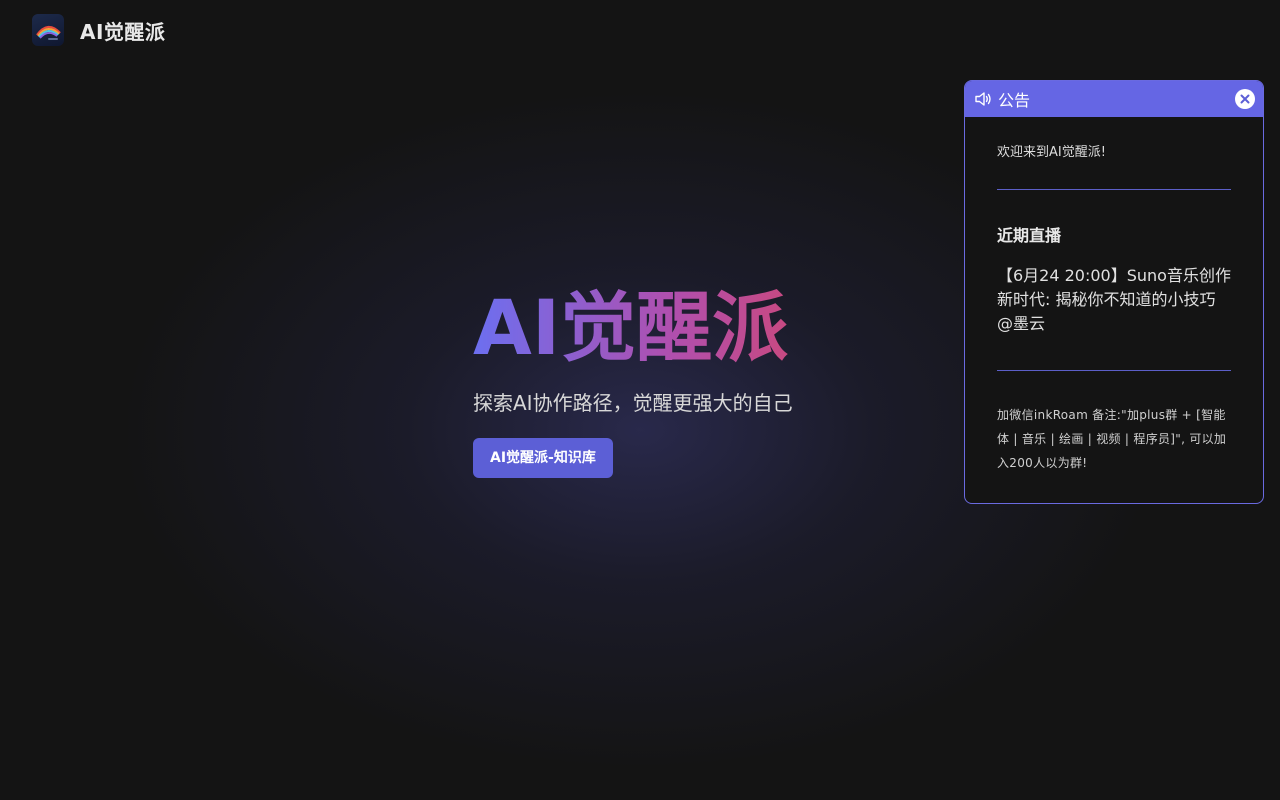 This screenshot has width=1280, height=800. Describe the element at coordinates (983, 99) in the screenshot. I see `speaker-icon` at that location.